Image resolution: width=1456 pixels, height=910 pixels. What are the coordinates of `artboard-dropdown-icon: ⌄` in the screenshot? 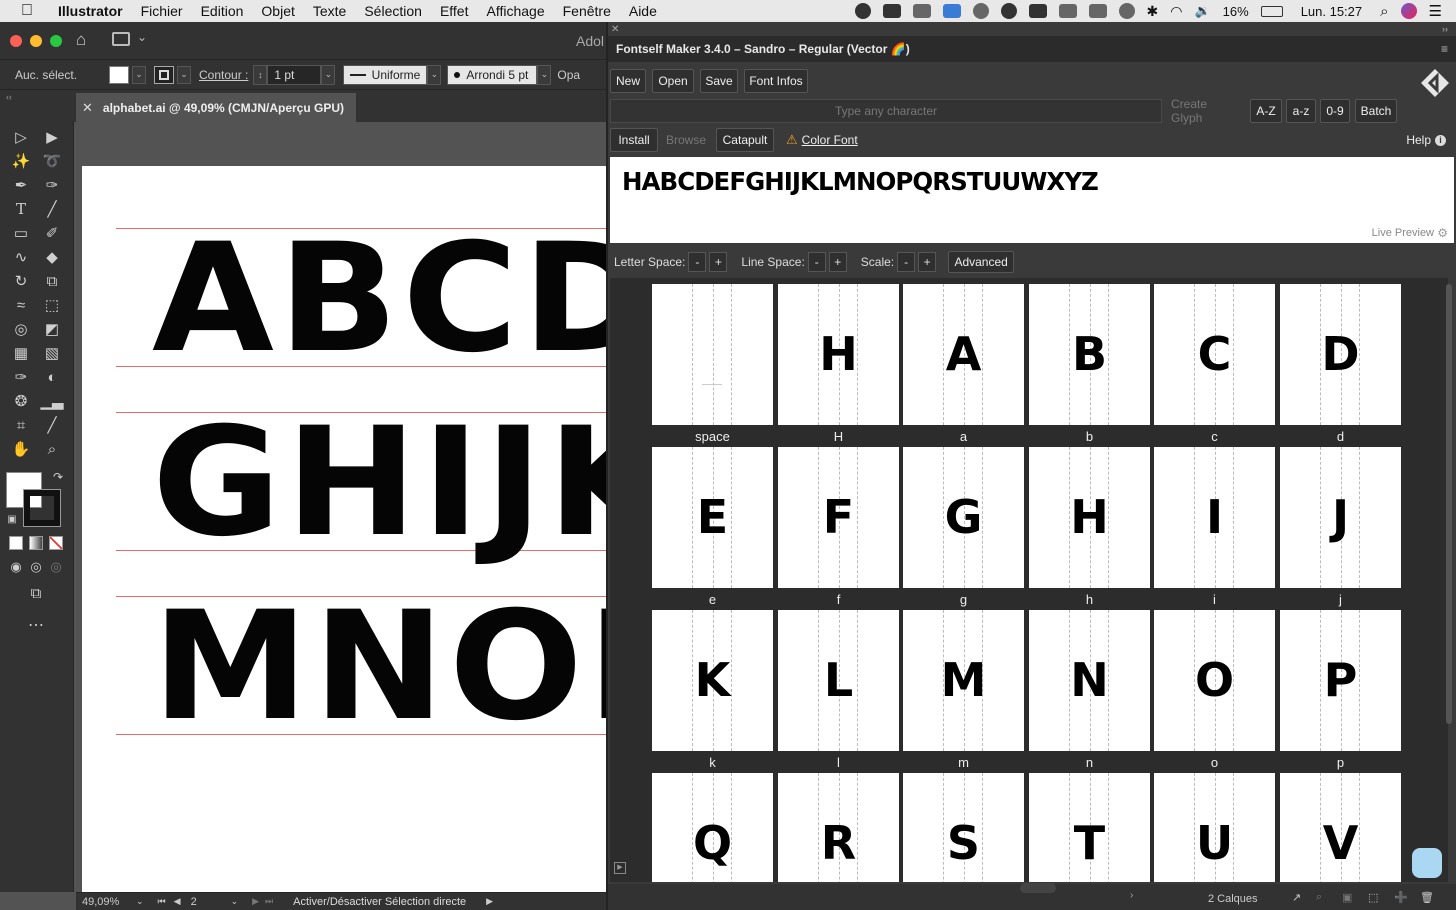 It's located at (235, 901).